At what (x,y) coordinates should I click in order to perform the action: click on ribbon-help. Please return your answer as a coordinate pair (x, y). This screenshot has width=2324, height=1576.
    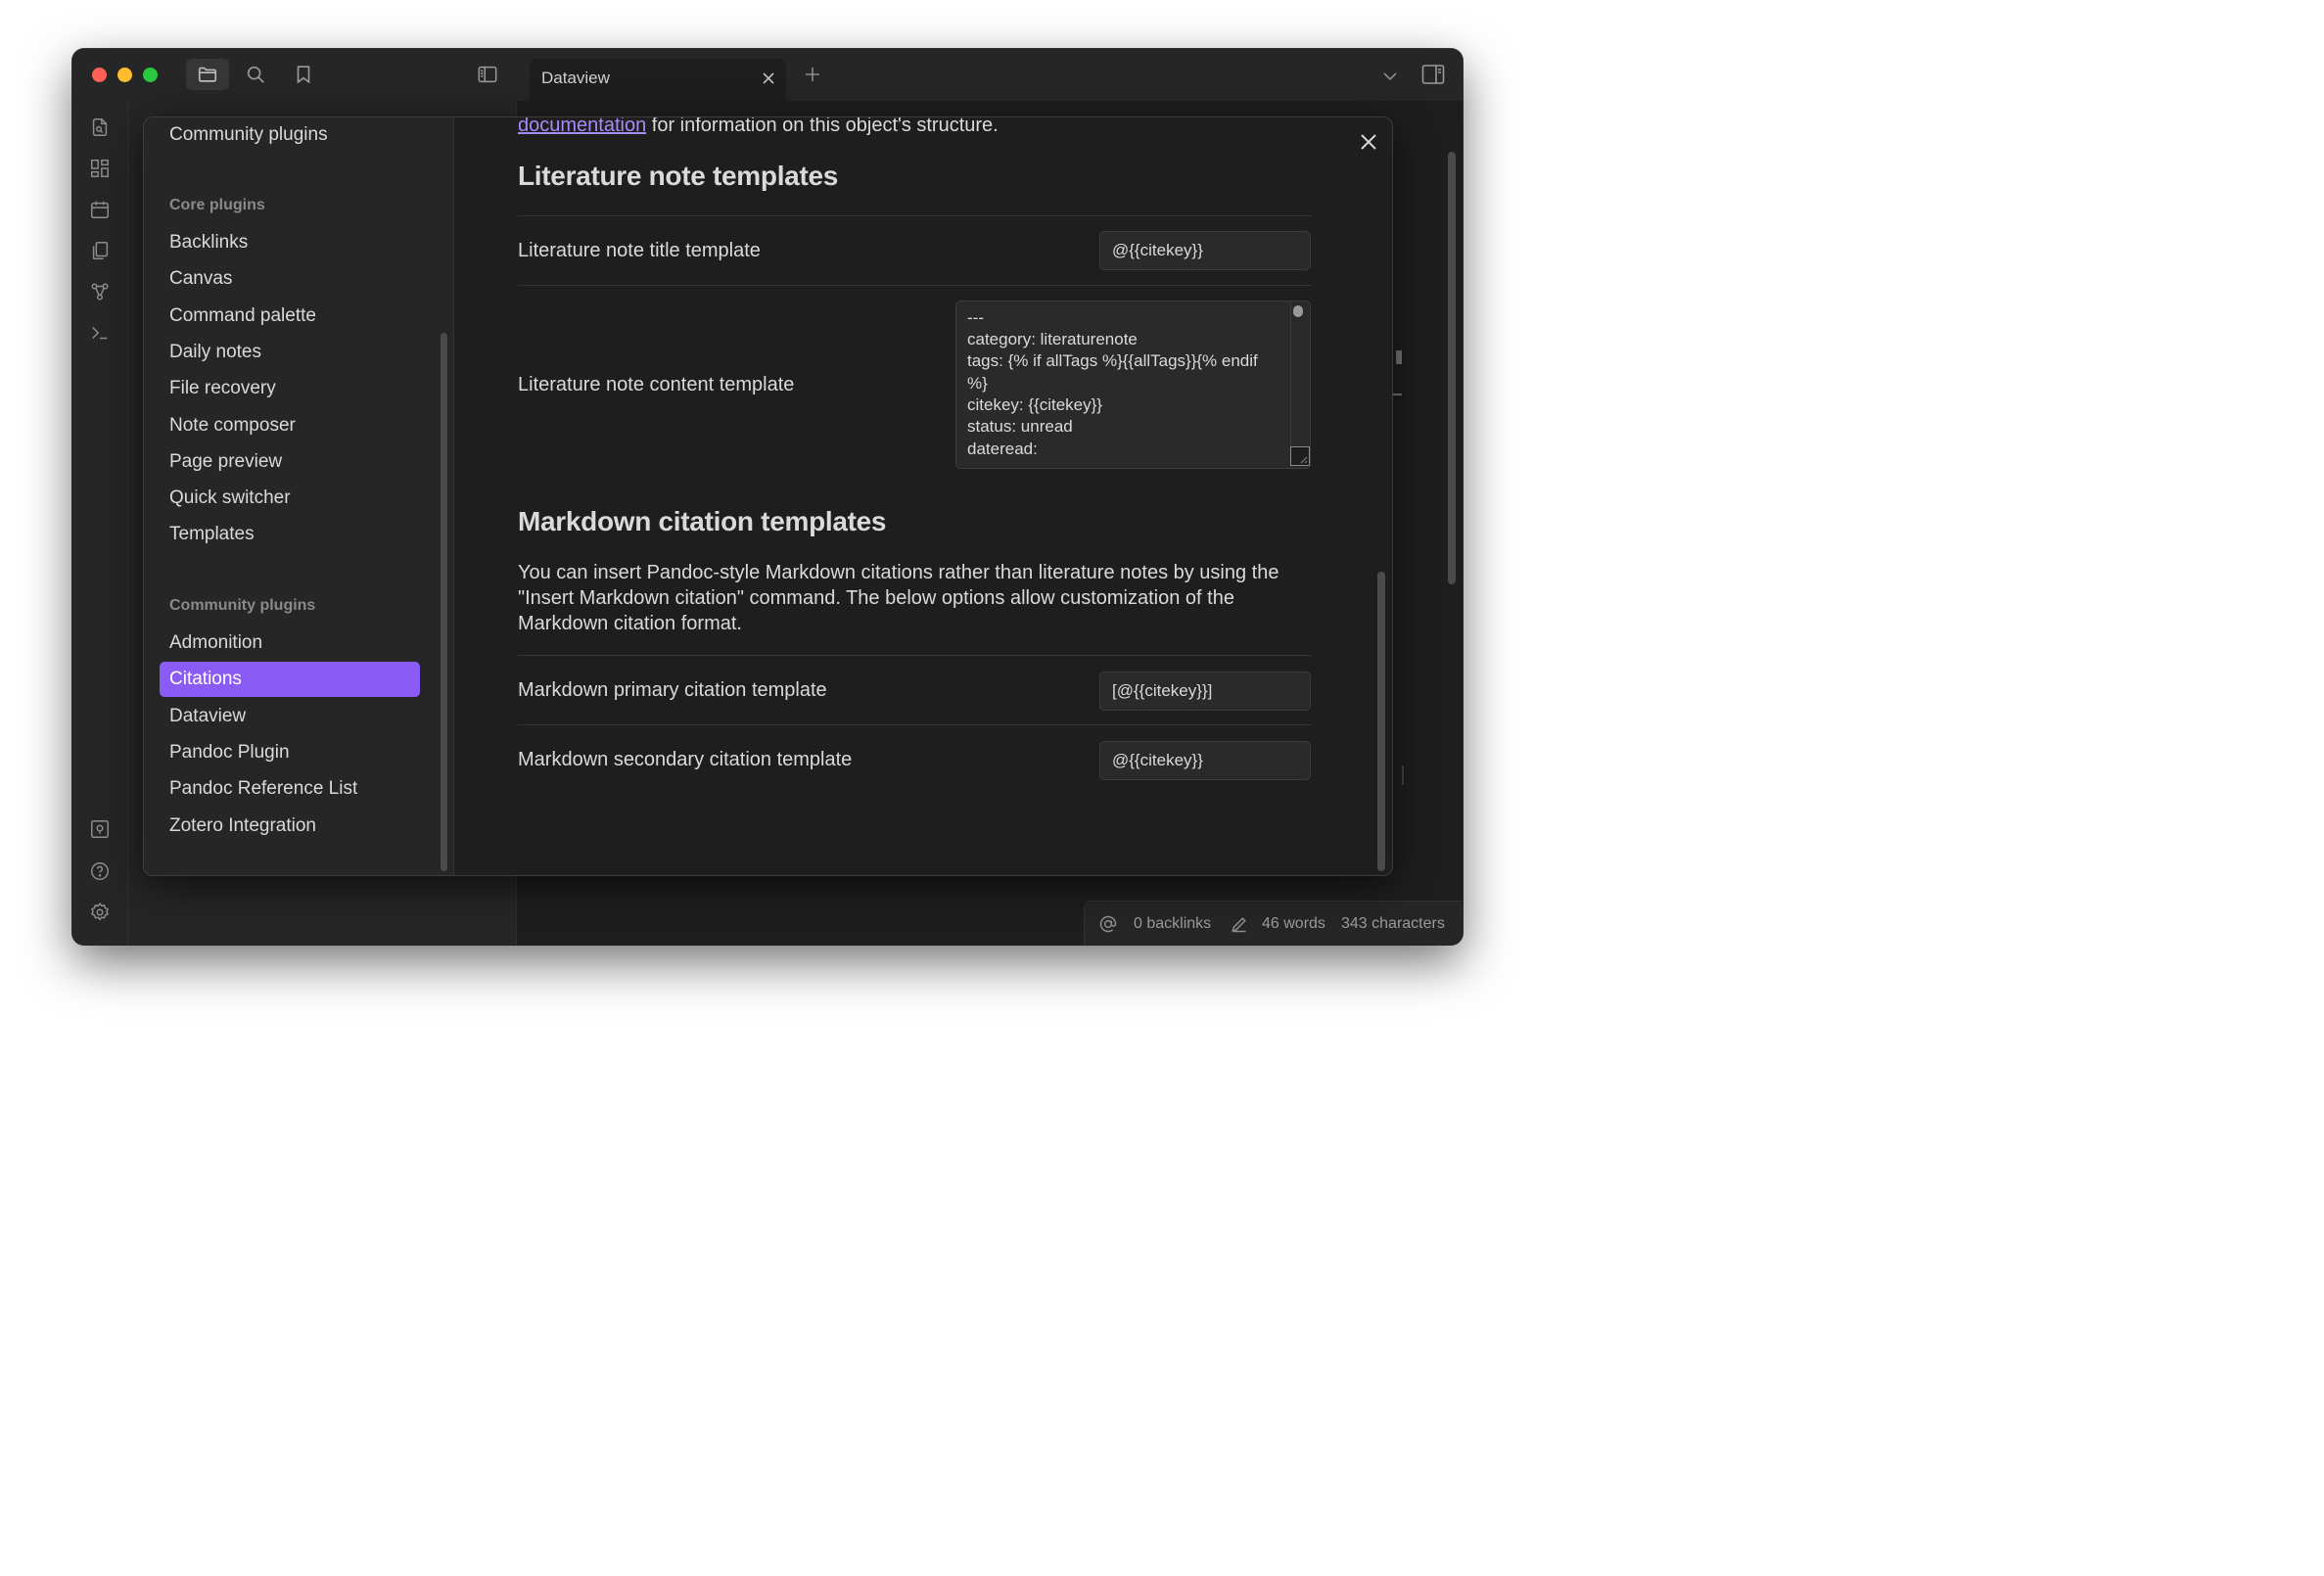
    Looking at the image, I should click on (100, 871).